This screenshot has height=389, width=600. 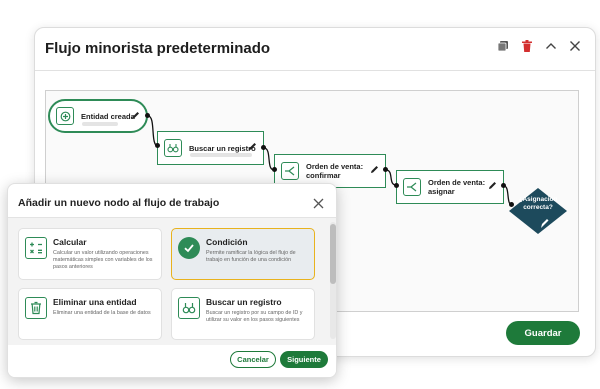 I want to click on option-description: Eliminar una entidad de la base de datos, so click(x=102, y=313).